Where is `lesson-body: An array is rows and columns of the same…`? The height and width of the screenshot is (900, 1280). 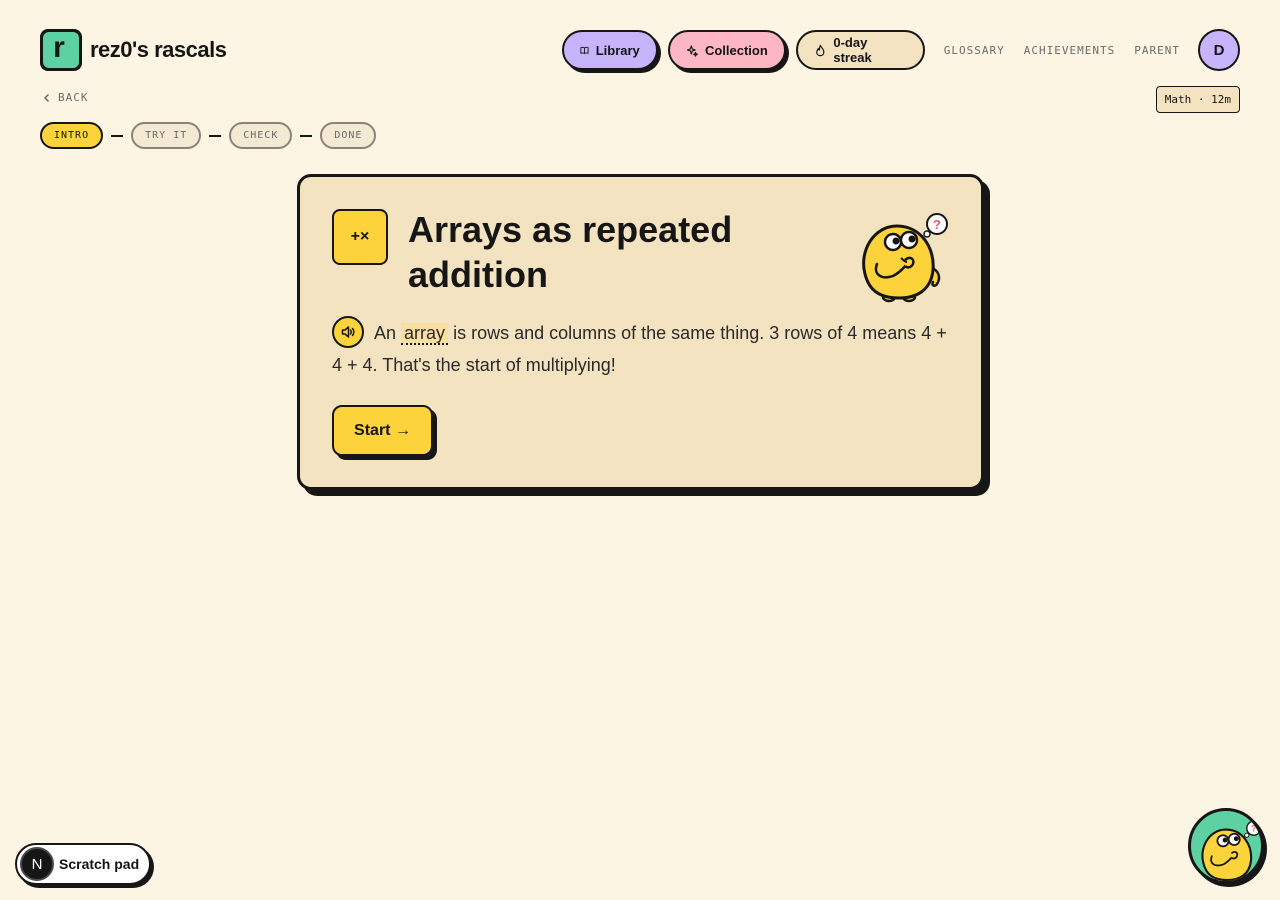
lesson-body: An array is rows and columns of the same… is located at coordinates (644, 348).